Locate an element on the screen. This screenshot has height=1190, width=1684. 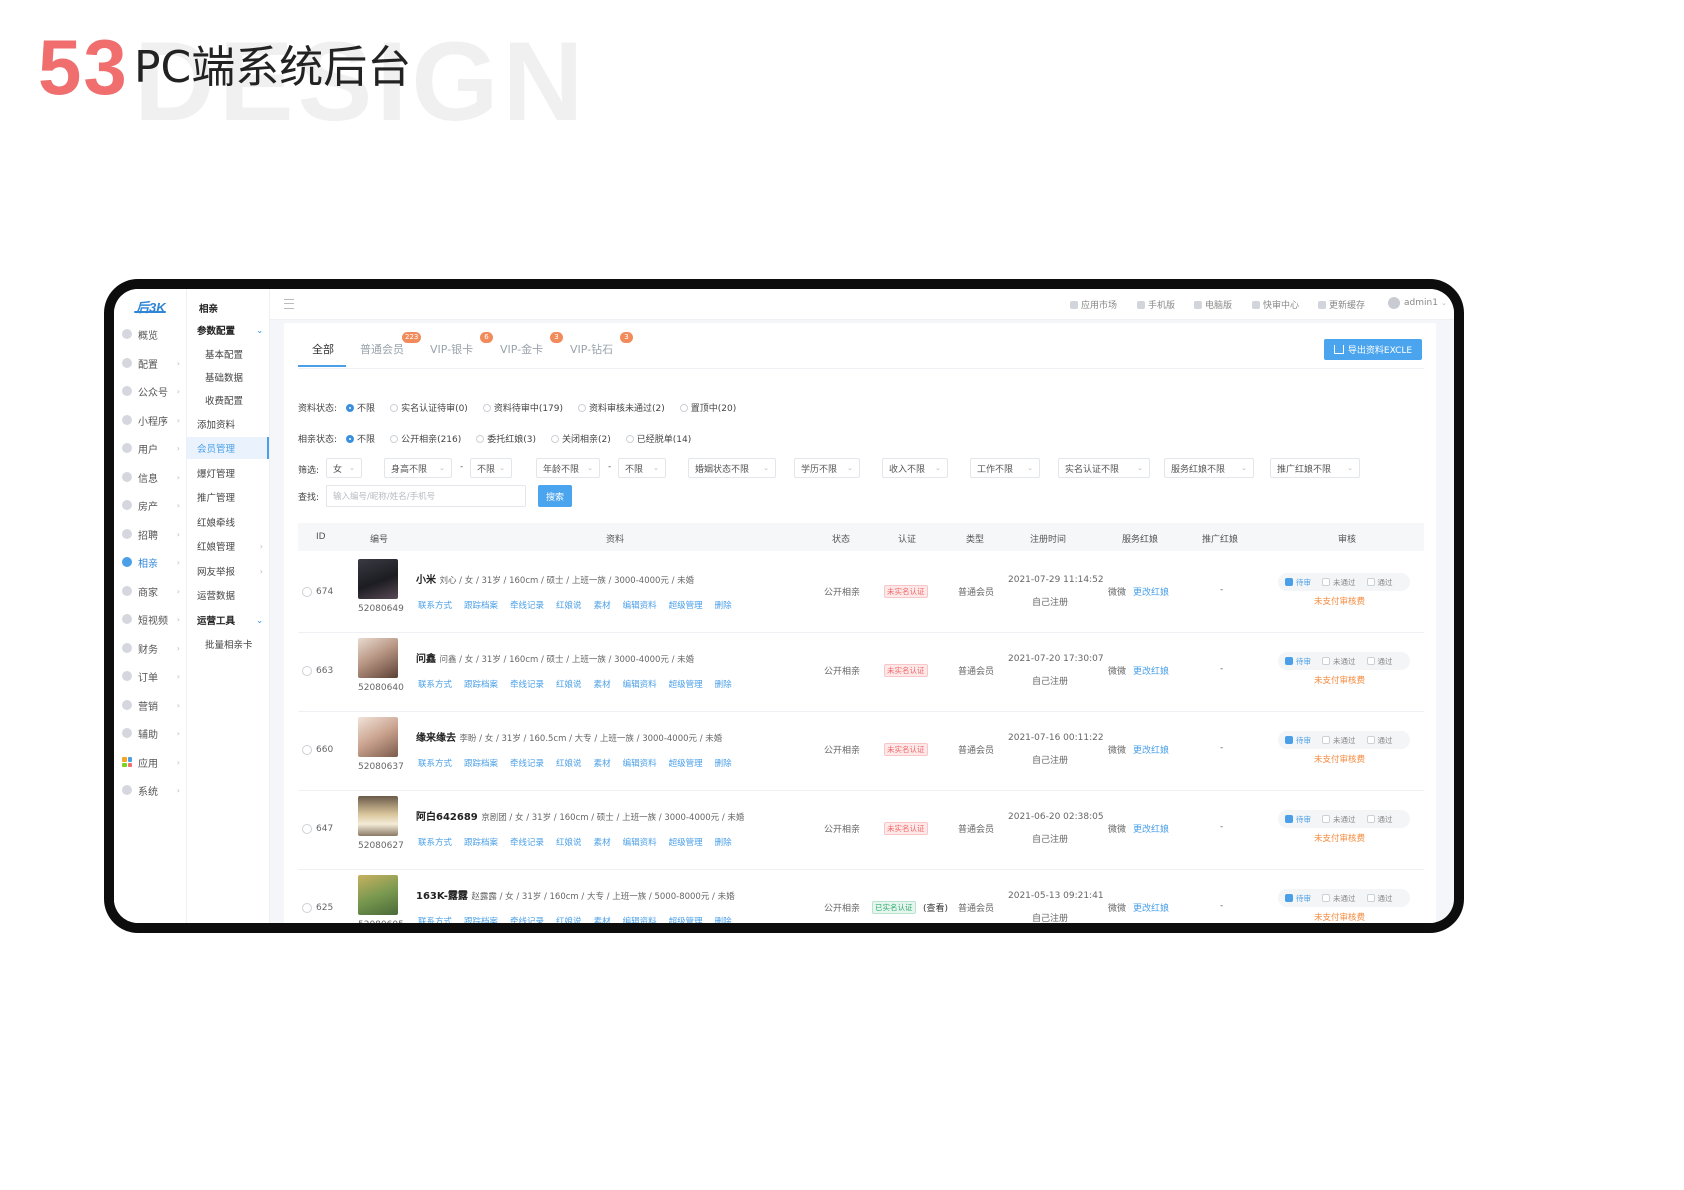
sidebar-item-15: 应用 › is located at coordinates (152, 762).